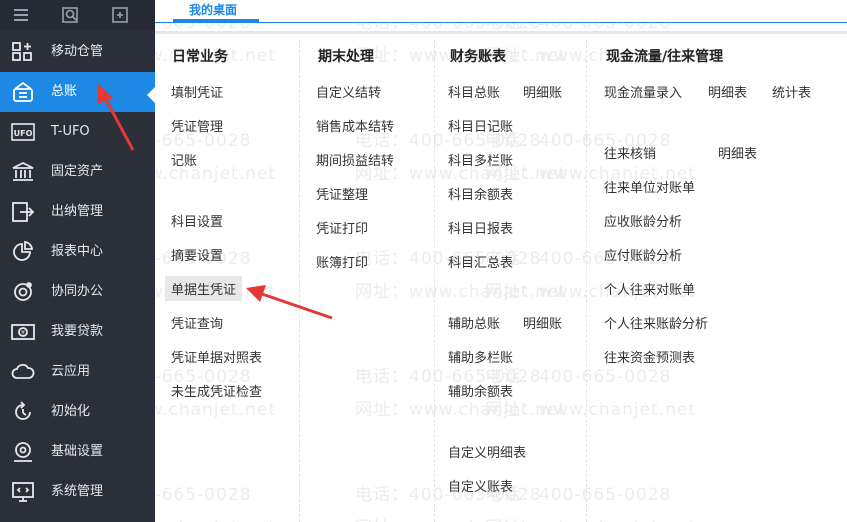 Image resolution: width=847 pixels, height=522 pixels. What do you see at coordinates (346, 57) in the screenshot?
I see `column-title-period-end: 期末处理` at bounding box center [346, 57].